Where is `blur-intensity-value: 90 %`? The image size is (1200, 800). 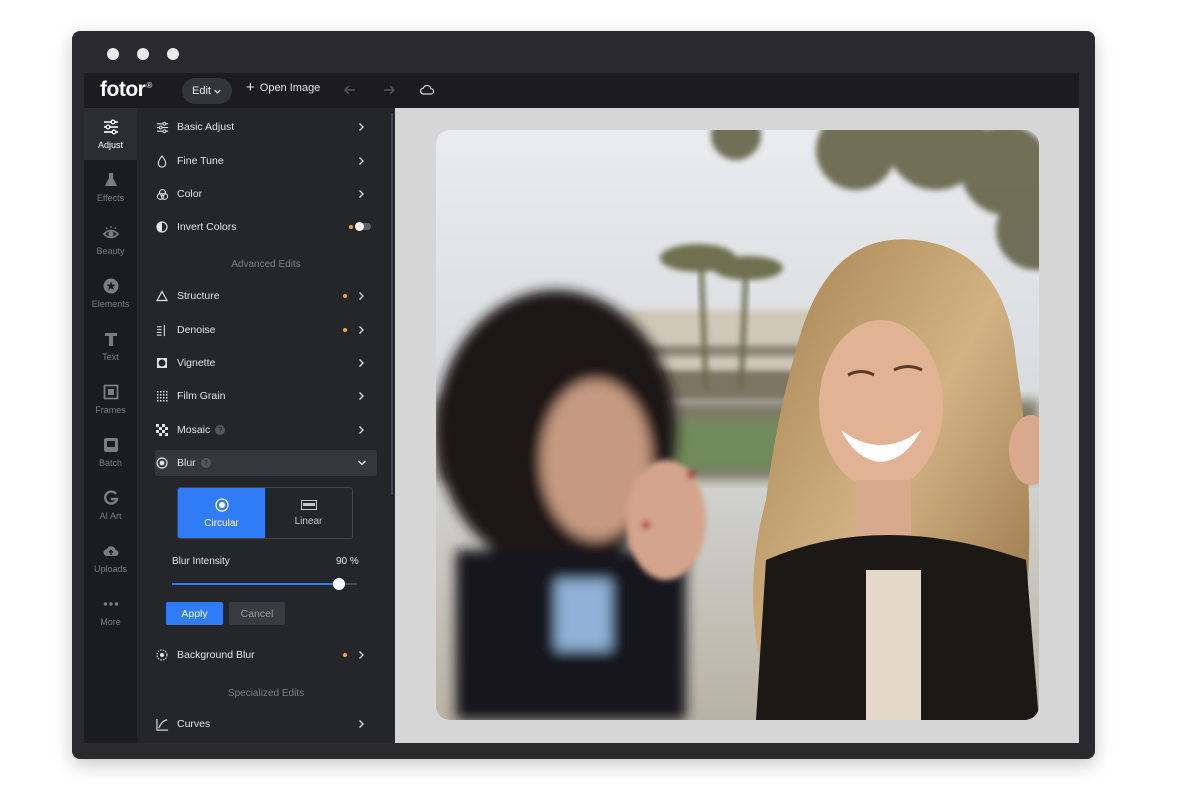
blur-intensity-value: 90 % is located at coordinates (347, 561).